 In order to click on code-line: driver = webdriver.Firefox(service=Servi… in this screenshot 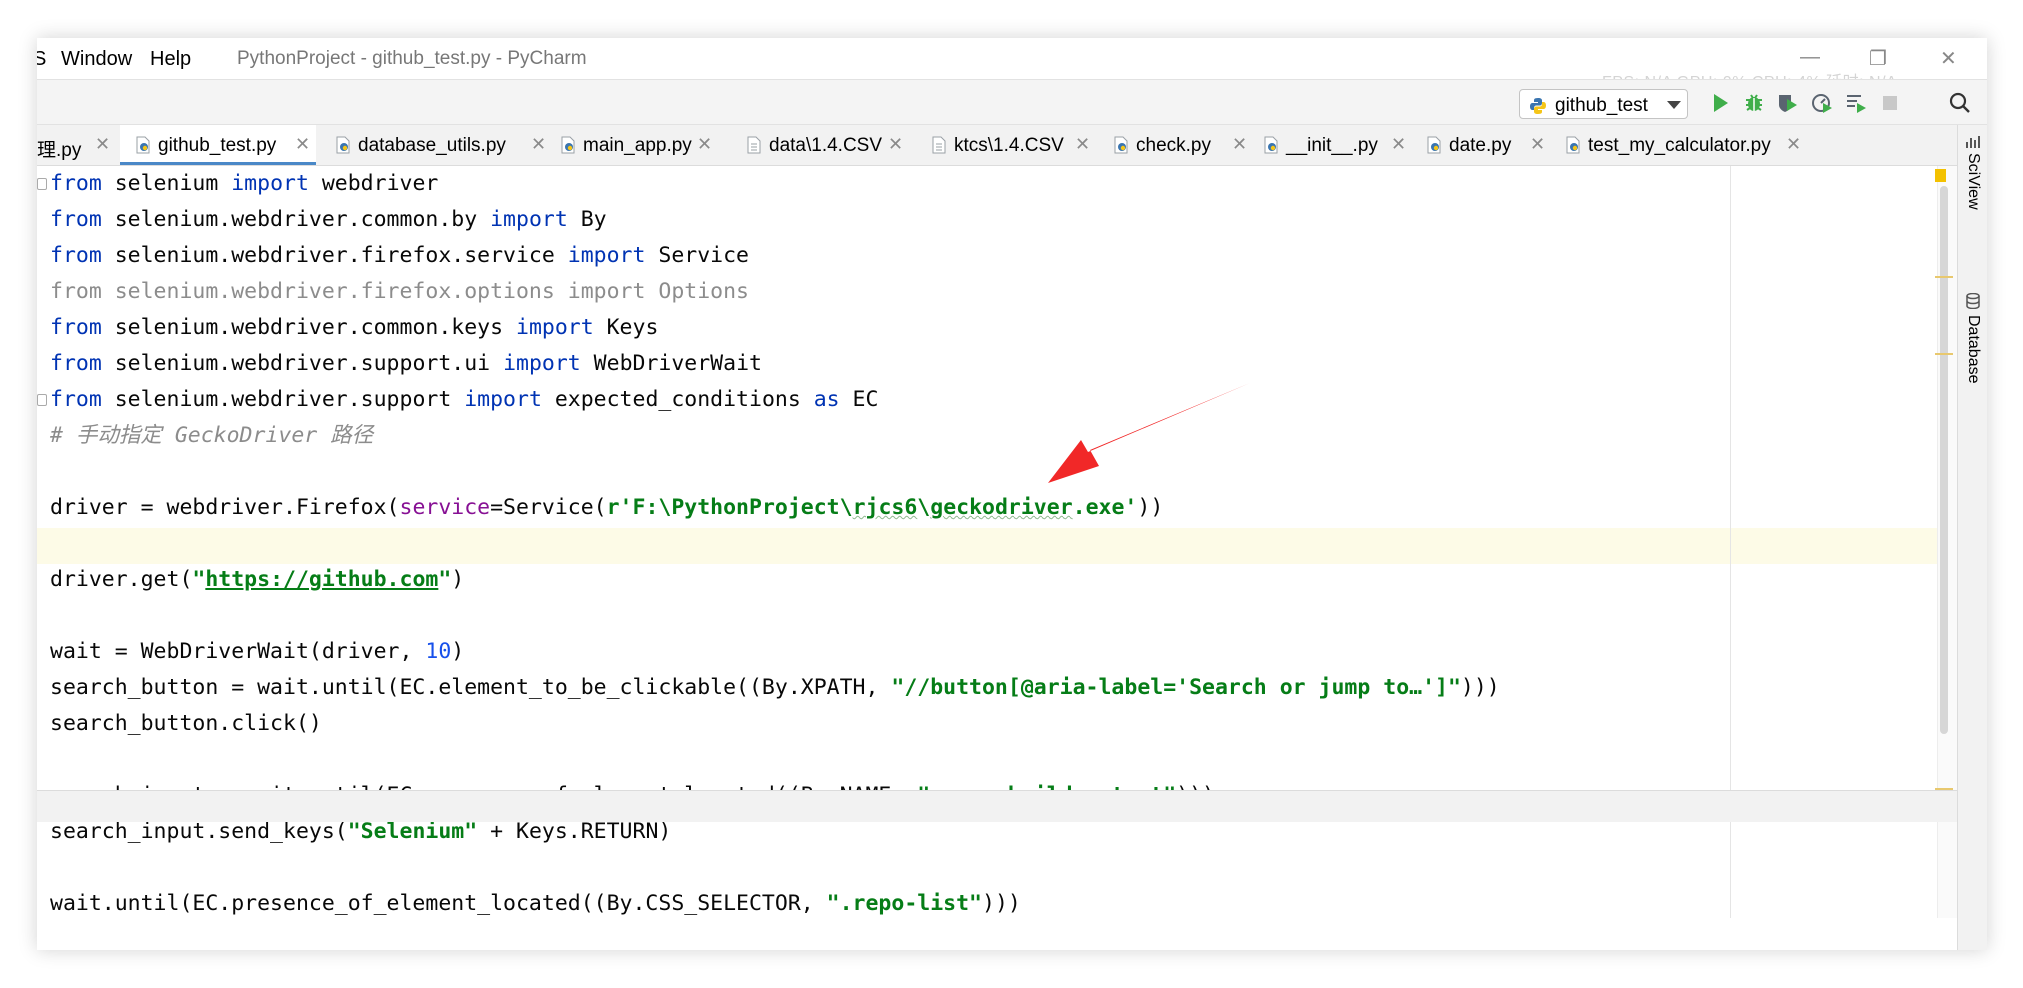, I will do `click(775, 508)`.